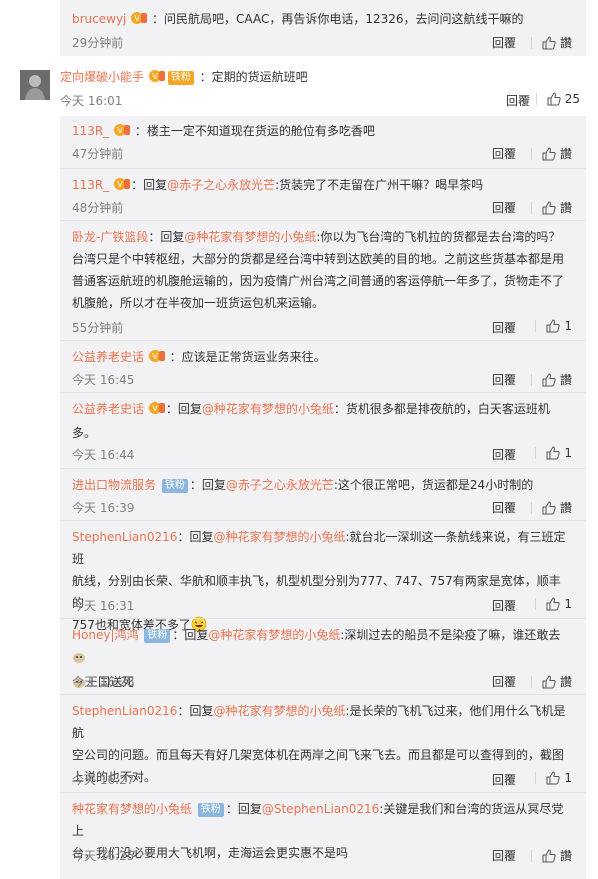 The width and height of the screenshot is (598, 879). I want to click on comment-text: ：定期的货运航班吧, so click(253, 77).